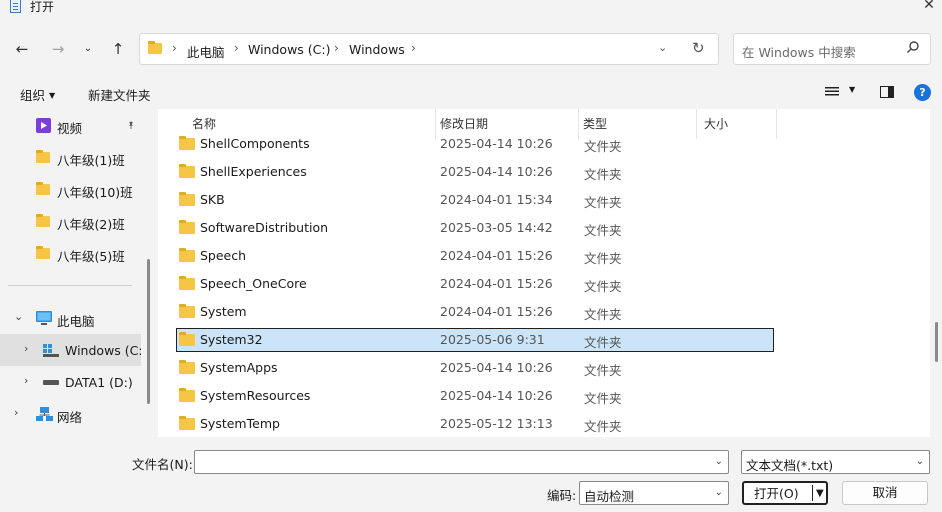  I want to click on file-name: Speech, so click(223, 255).